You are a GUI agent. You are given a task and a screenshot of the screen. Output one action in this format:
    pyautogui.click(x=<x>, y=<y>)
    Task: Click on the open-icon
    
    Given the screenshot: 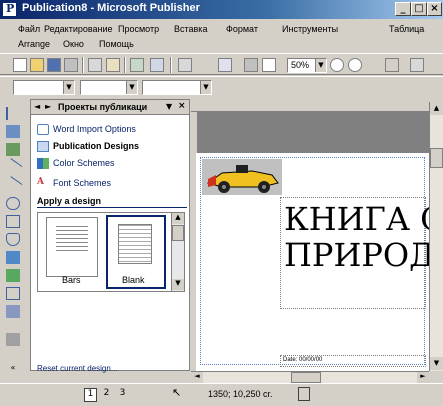 What is the action you would take?
    pyautogui.click(x=37, y=65)
    